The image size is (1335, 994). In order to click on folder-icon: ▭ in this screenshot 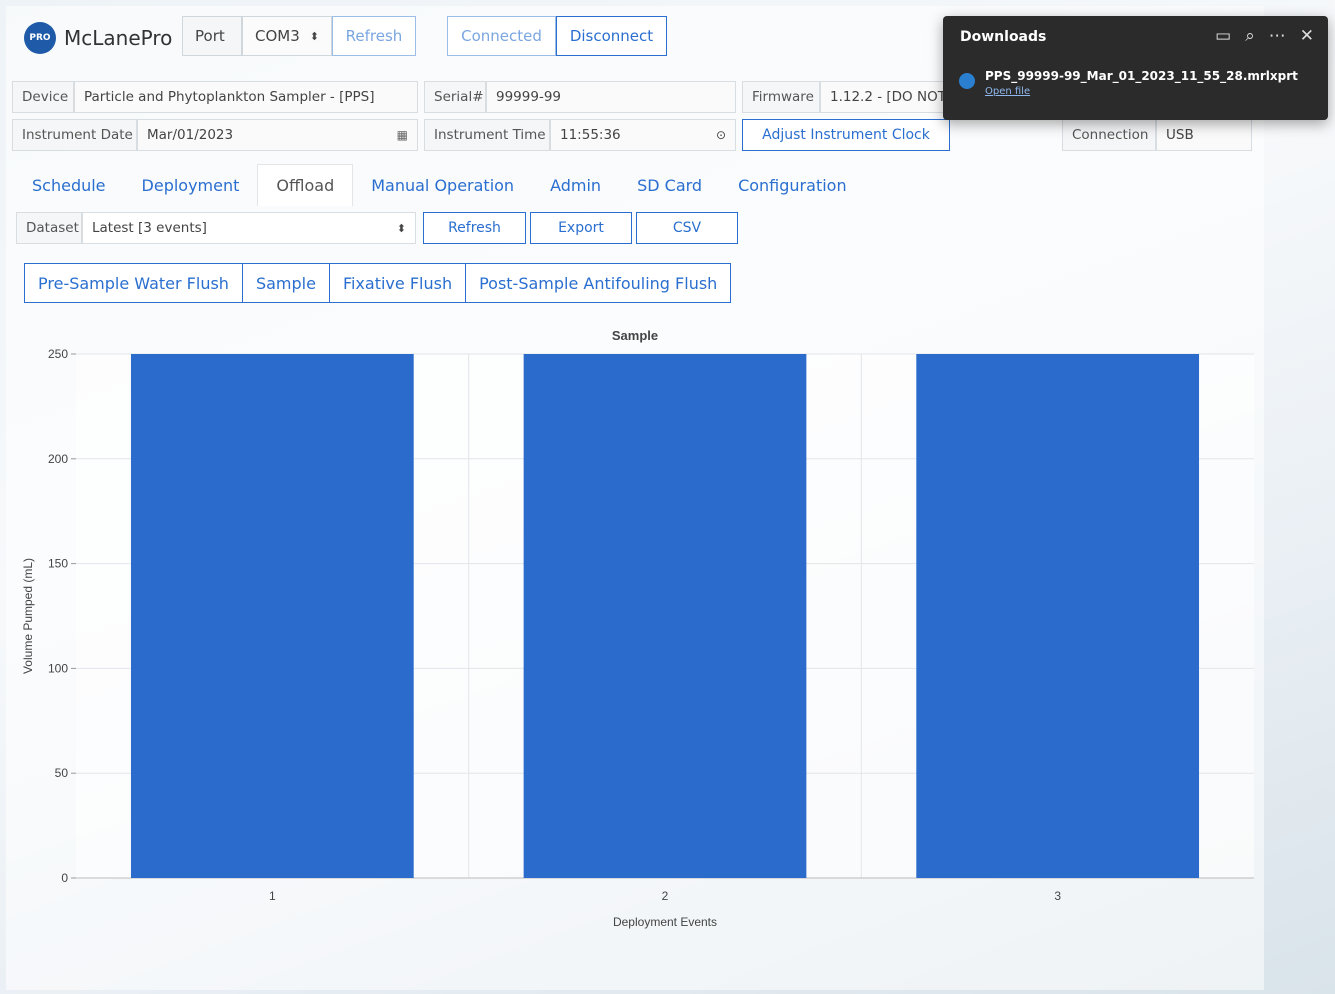, I will do `click(1223, 36)`.